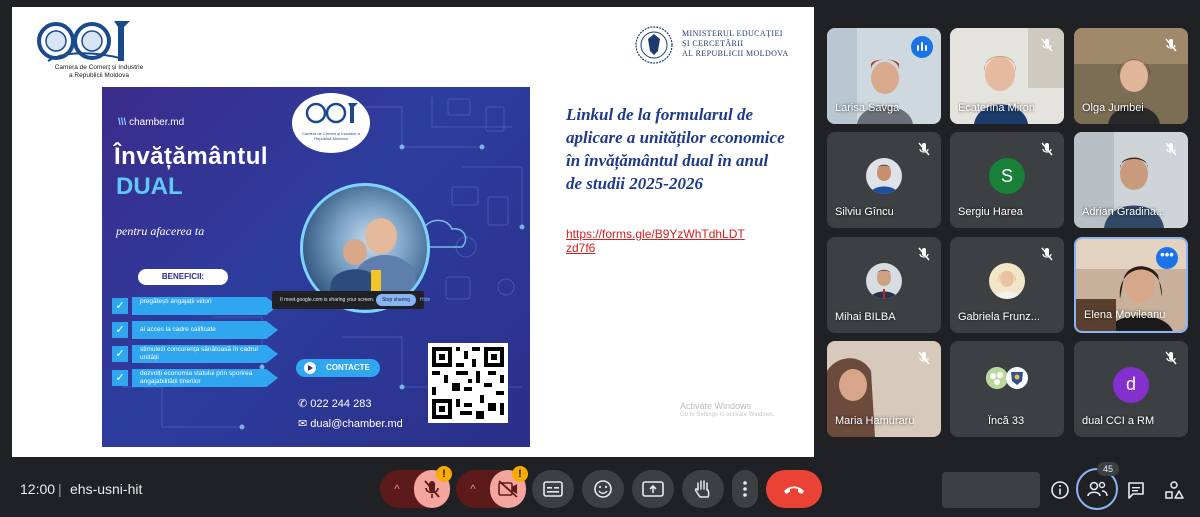  I want to click on benefit-label: ai acces la cadre calificate, so click(205, 330).